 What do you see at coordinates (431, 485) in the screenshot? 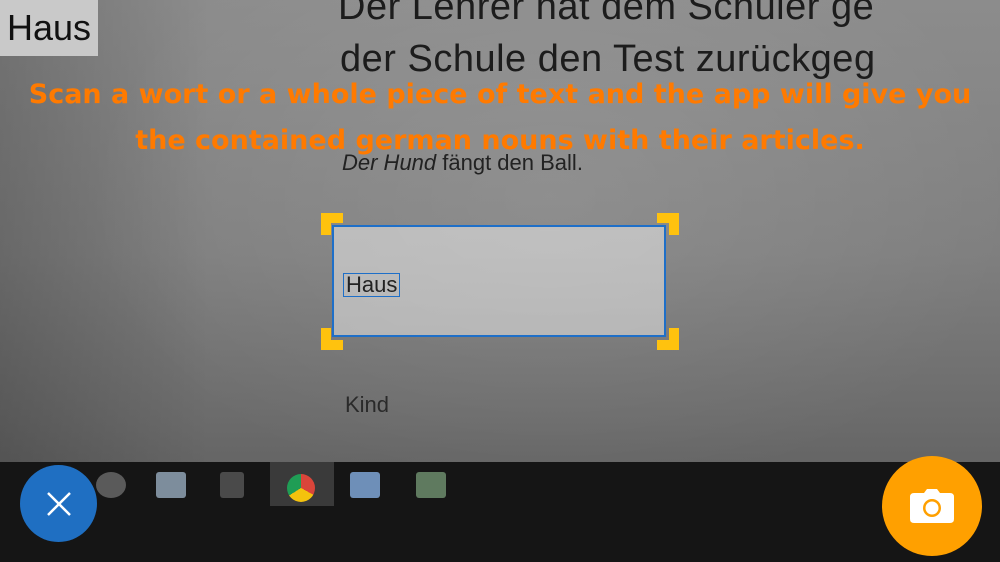
I see `notes-icon` at bounding box center [431, 485].